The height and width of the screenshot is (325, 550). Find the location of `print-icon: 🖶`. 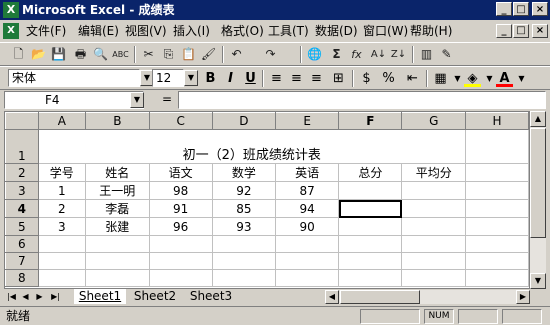

print-icon: 🖶 is located at coordinates (80, 54).